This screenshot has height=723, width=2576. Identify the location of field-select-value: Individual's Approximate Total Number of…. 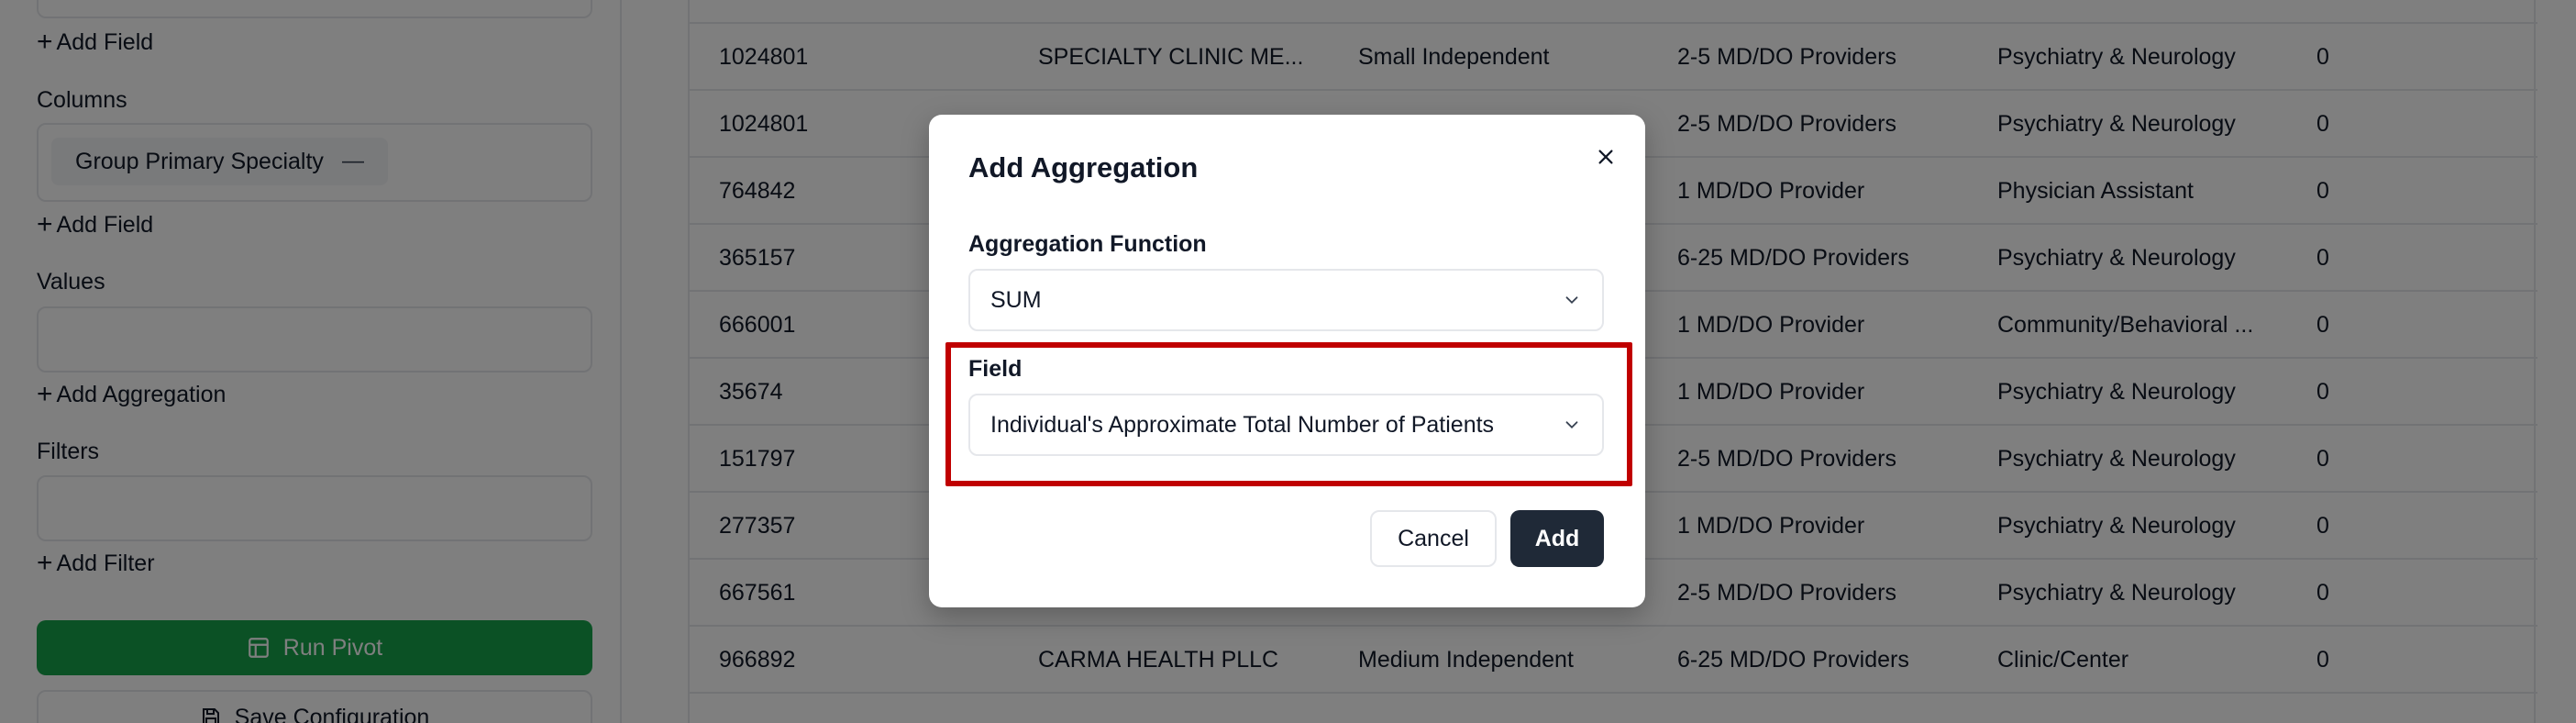
(1242, 424).